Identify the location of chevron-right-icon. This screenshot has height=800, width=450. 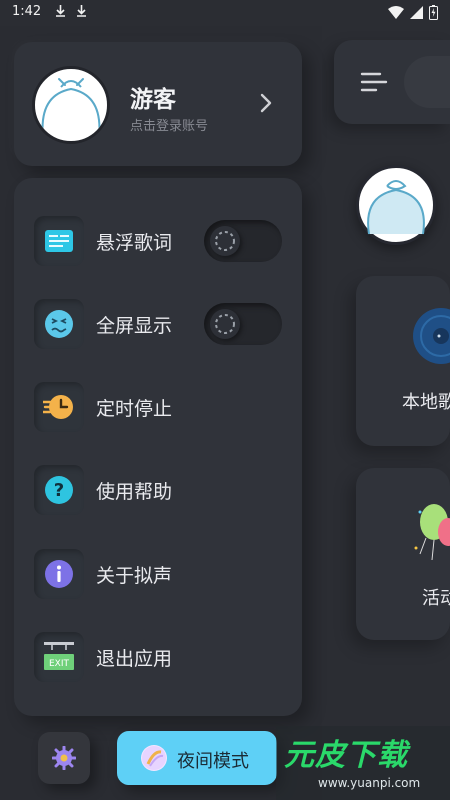
(266, 103).